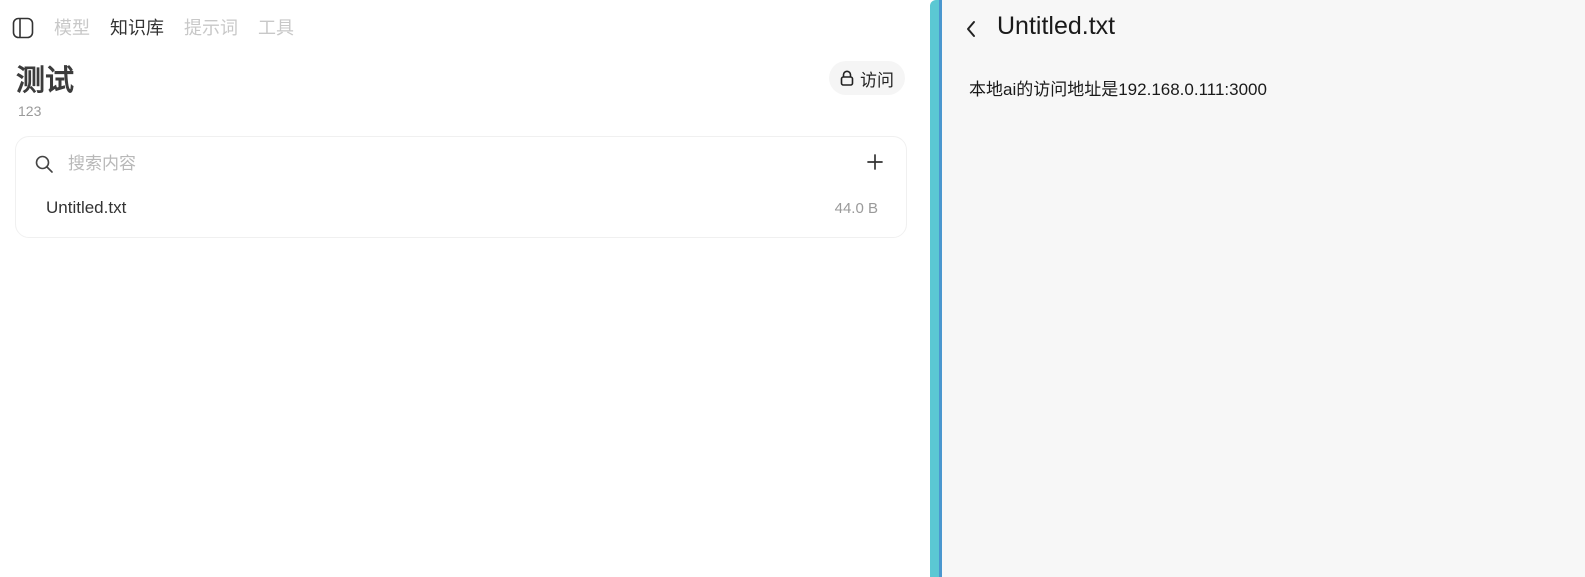 The image size is (1585, 577). What do you see at coordinates (877, 80) in the screenshot?
I see `access-button-label: 访问` at bounding box center [877, 80].